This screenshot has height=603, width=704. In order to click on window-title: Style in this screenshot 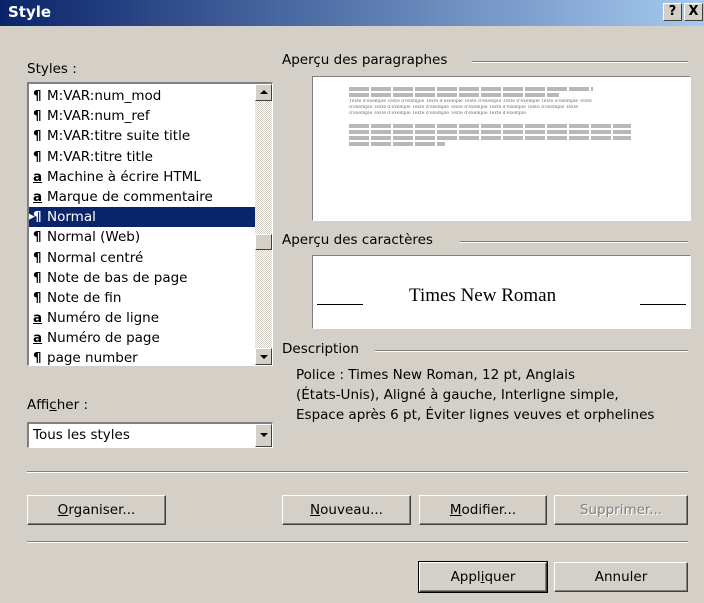, I will do `click(30, 12)`.